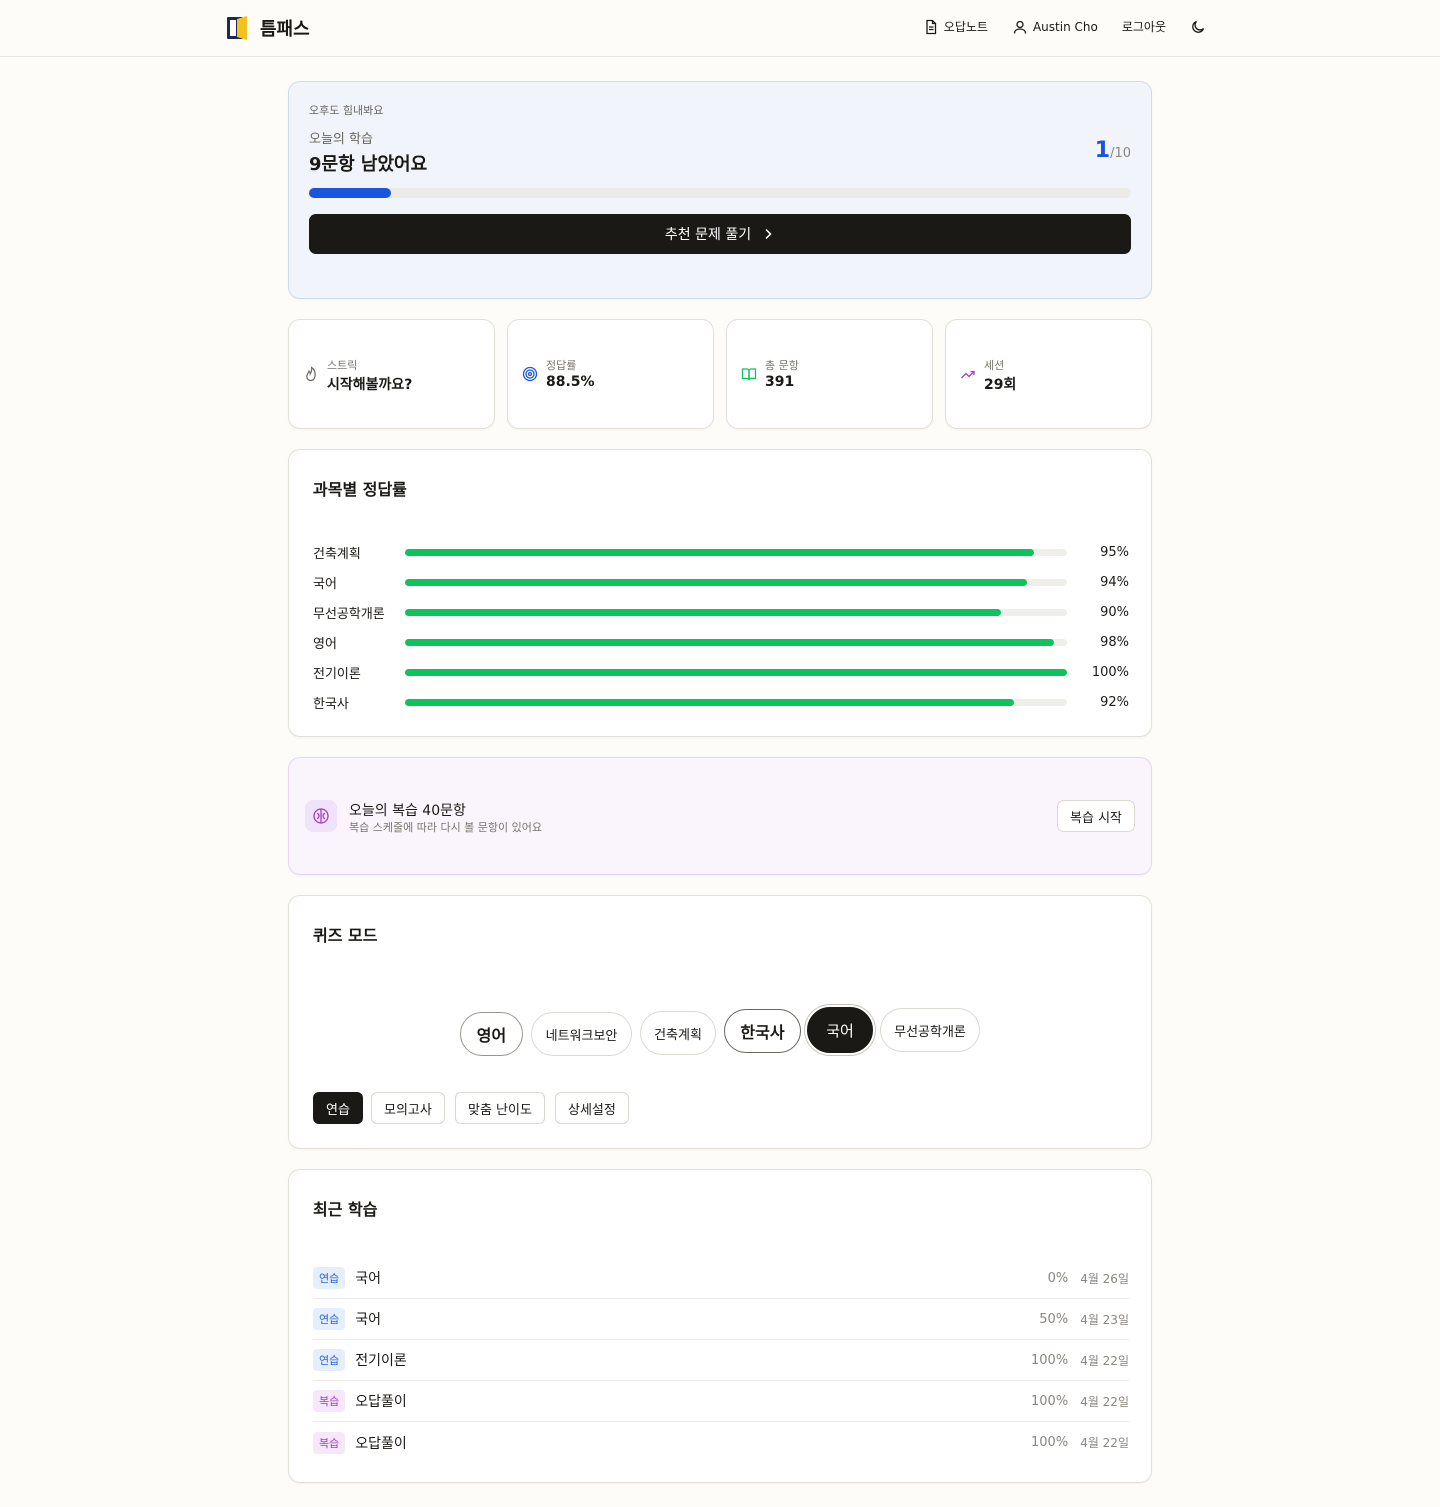 Image resolution: width=1440 pixels, height=1507 pixels. I want to click on subject-accuracy-row: 무선공학개론 90%, so click(721, 612).